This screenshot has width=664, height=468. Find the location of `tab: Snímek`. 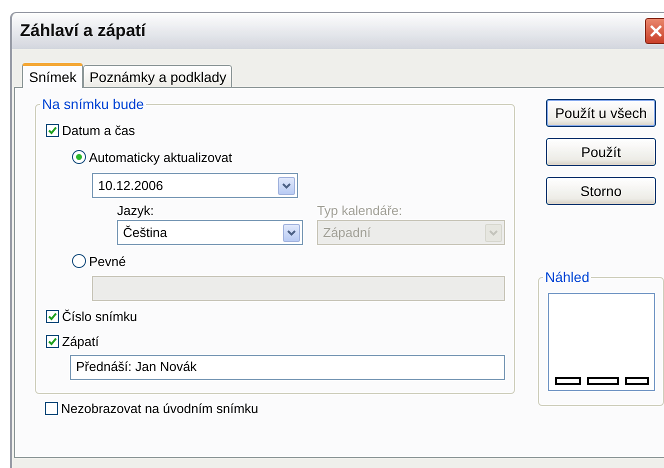

tab: Snímek is located at coordinates (53, 75).